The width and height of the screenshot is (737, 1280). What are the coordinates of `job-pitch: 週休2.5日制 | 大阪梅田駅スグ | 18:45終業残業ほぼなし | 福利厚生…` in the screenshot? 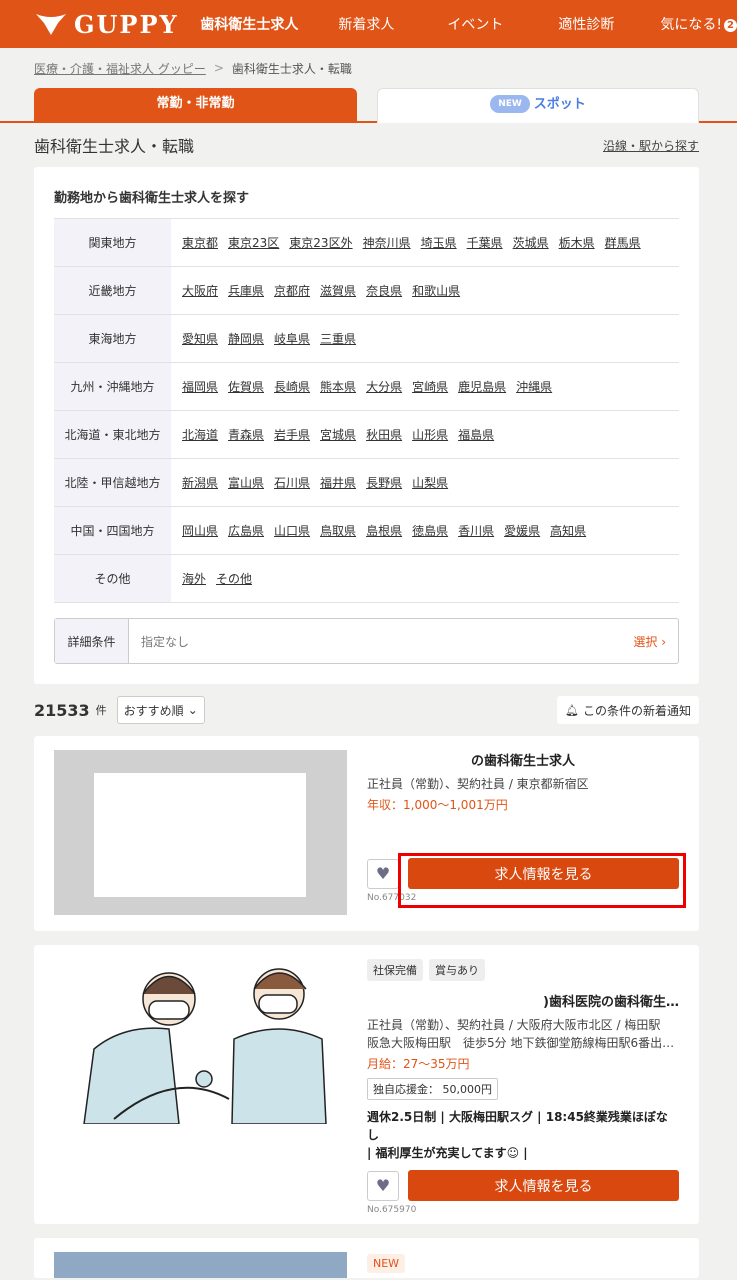 It's located at (523, 1135).